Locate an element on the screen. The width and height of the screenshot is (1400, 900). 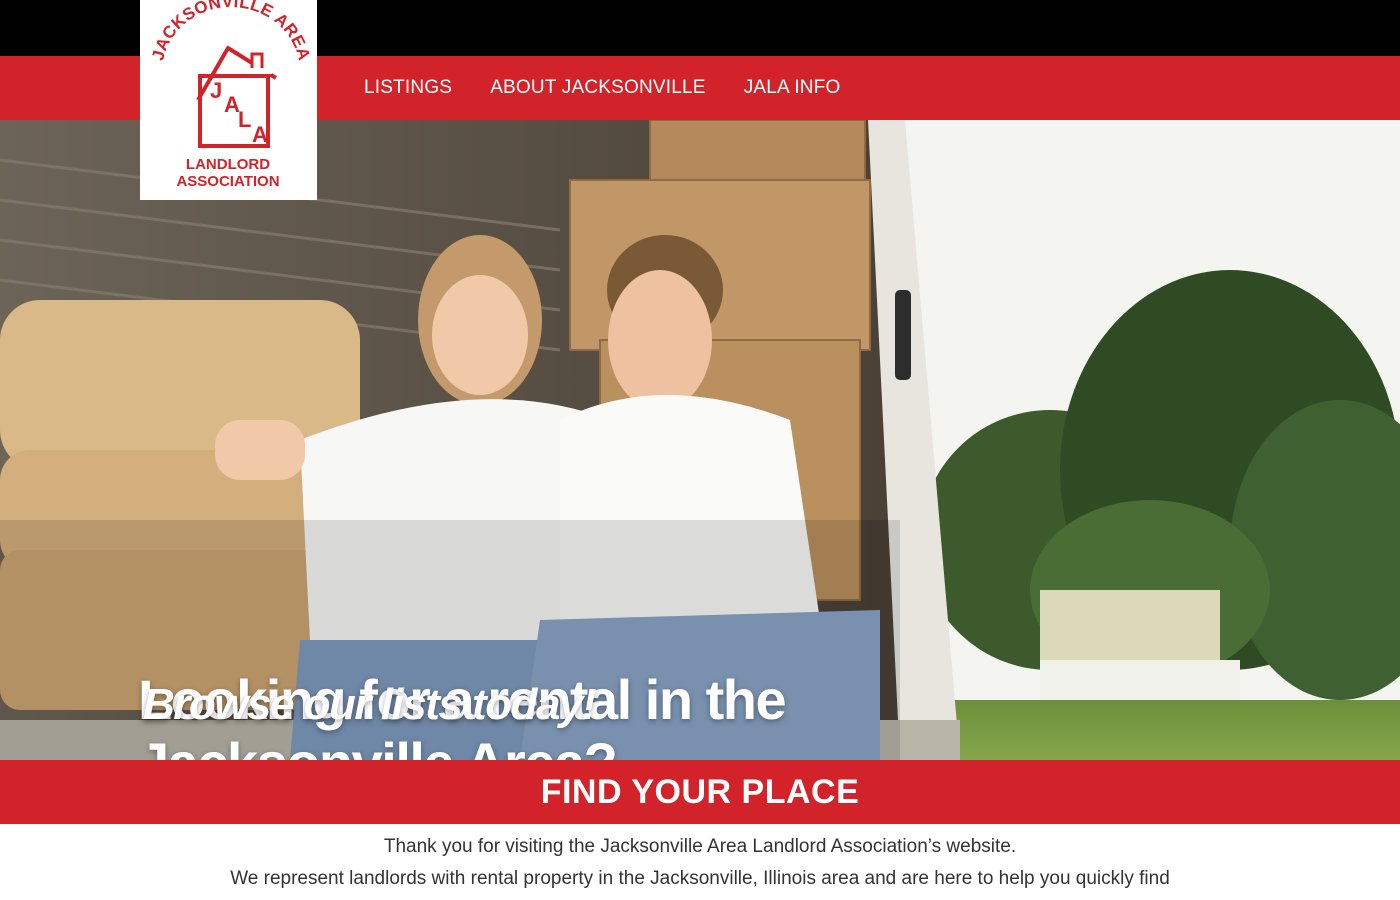
logo-letter-l: L is located at coordinates (244, 119).